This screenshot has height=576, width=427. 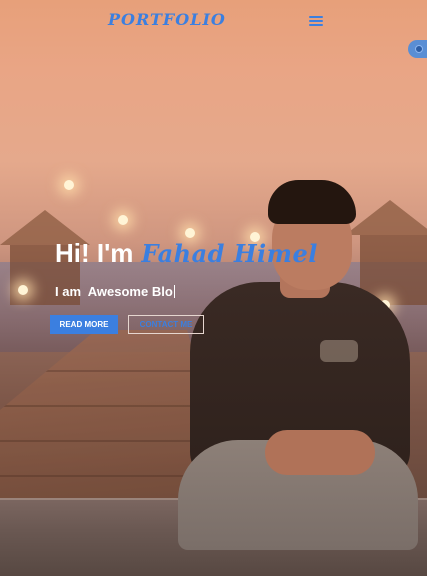 What do you see at coordinates (174, 291) in the screenshot?
I see `typing-cursor` at bounding box center [174, 291].